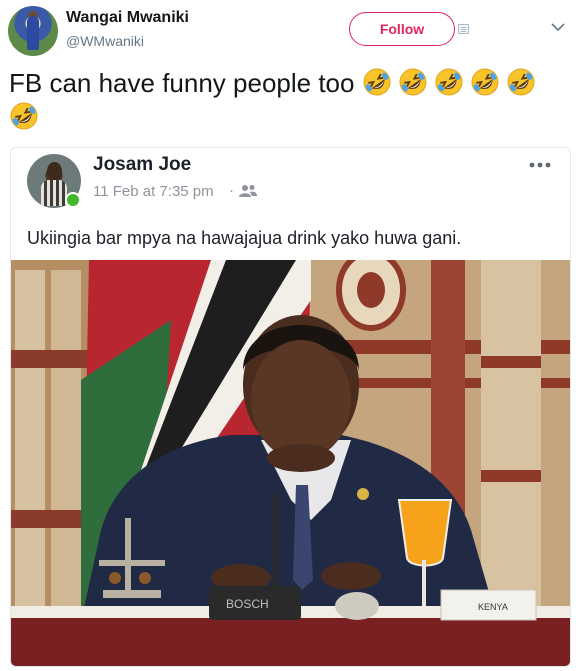 The width and height of the screenshot is (582, 671). What do you see at coordinates (73, 200) in the screenshot?
I see `online-status-icon` at bounding box center [73, 200].